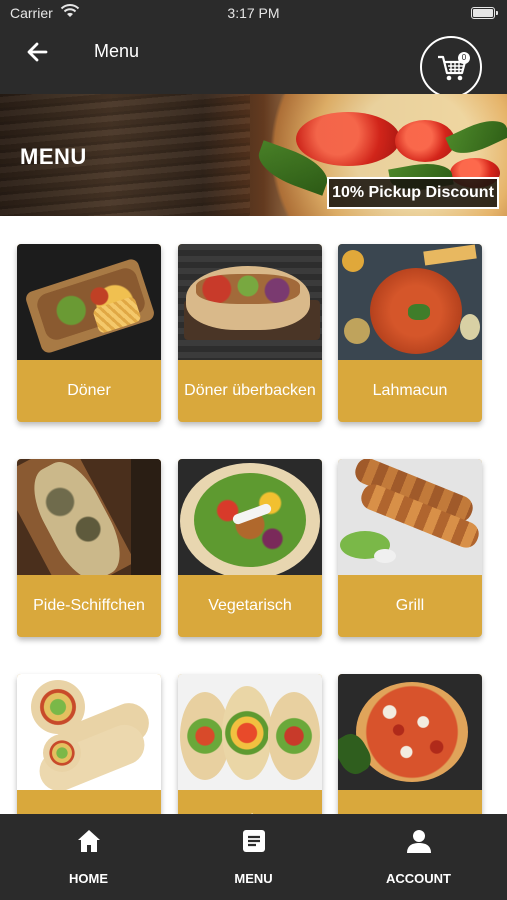 The height and width of the screenshot is (900, 507). Describe the element at coordinates (250, 732) in the screenshot. I see `mexican-image` at that location.